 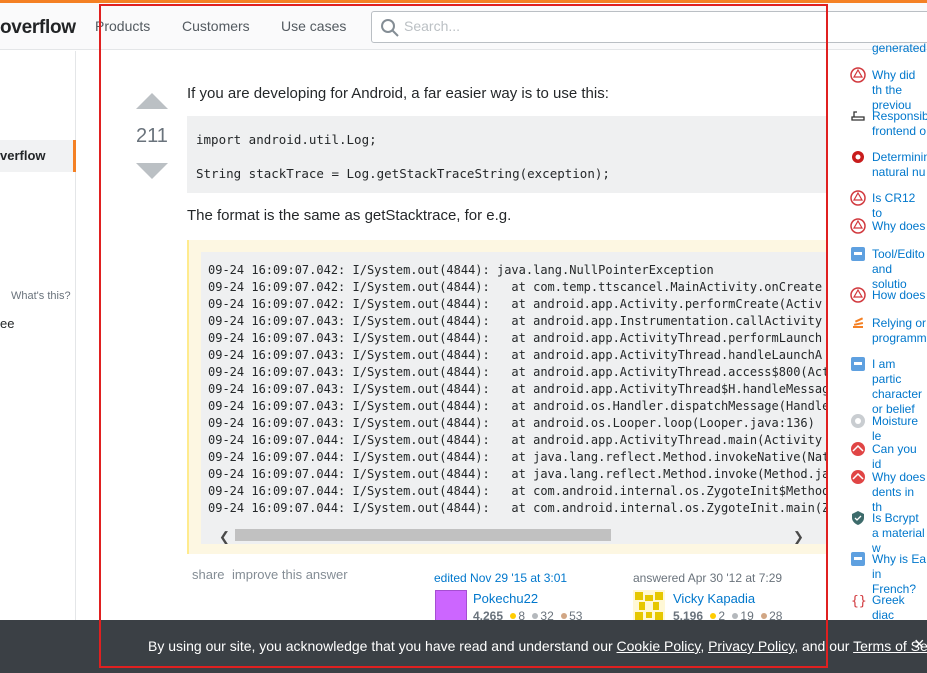 I want to click on site-icon-gray-circle-icon, so click(x=858, y=421).